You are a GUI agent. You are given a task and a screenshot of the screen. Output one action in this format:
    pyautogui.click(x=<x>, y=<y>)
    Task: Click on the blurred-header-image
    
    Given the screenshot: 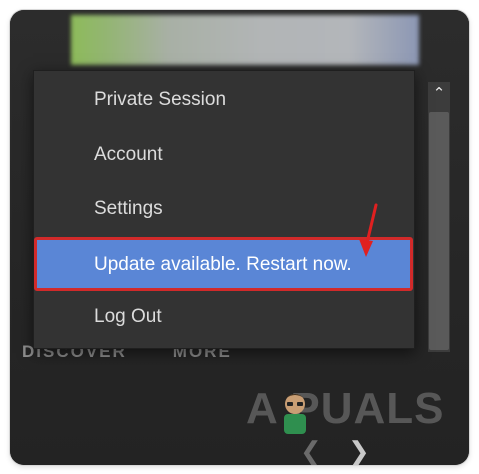 What is the action you would take?
    pyautogui.click(x=245, y=40)
    